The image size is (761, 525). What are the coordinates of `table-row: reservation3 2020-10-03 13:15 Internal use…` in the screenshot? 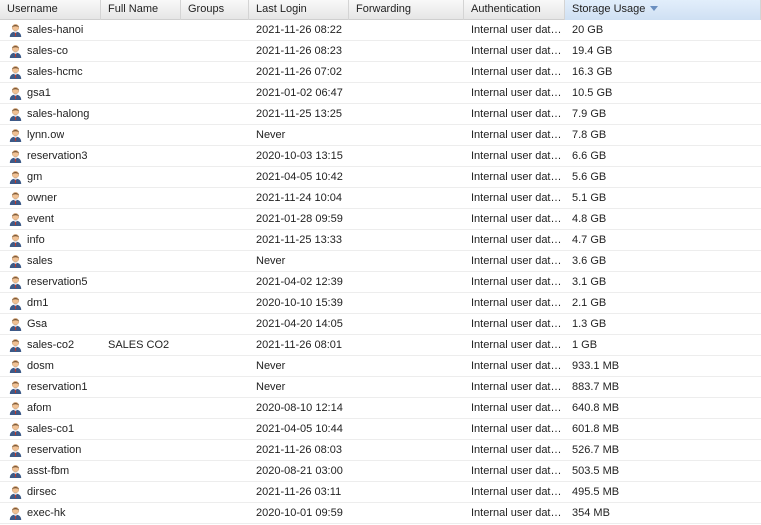 It's located at (380, 156).